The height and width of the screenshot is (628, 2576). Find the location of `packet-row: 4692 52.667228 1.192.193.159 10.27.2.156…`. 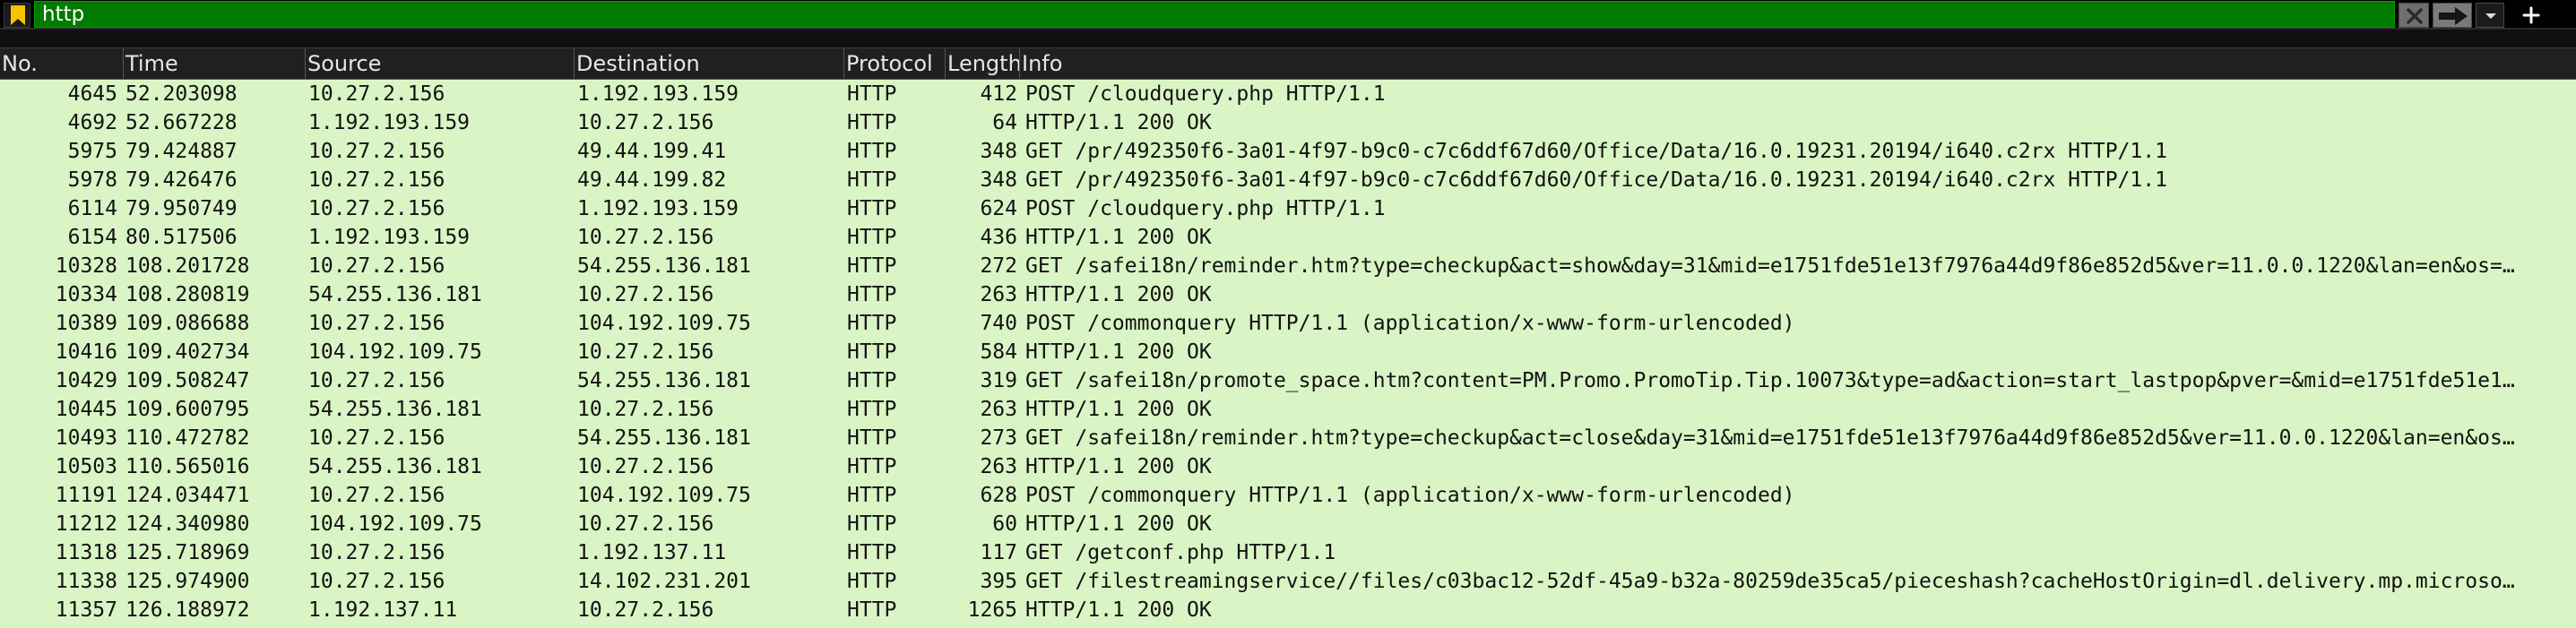

packet-row: 4692 52.667228 1.192.193.159 10.27.2.156… is located at coordinates (1288, 123).